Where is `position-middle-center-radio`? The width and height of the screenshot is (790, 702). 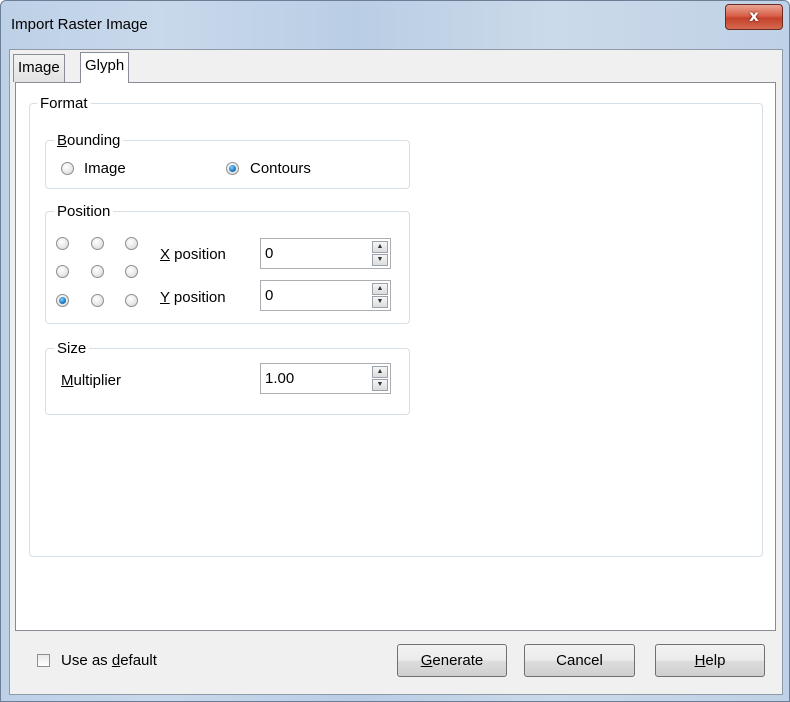
position-middle-center-radio is located at coordinates (97, 271).